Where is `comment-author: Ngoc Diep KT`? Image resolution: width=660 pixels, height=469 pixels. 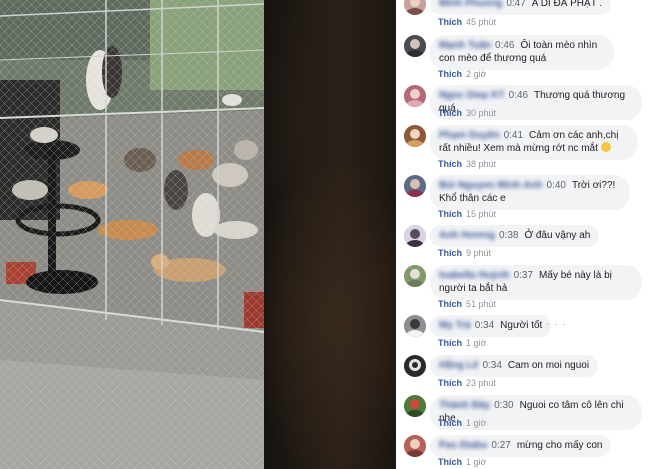
comment-author: Ngoc Diep KT is located at coordinates (472, 95).